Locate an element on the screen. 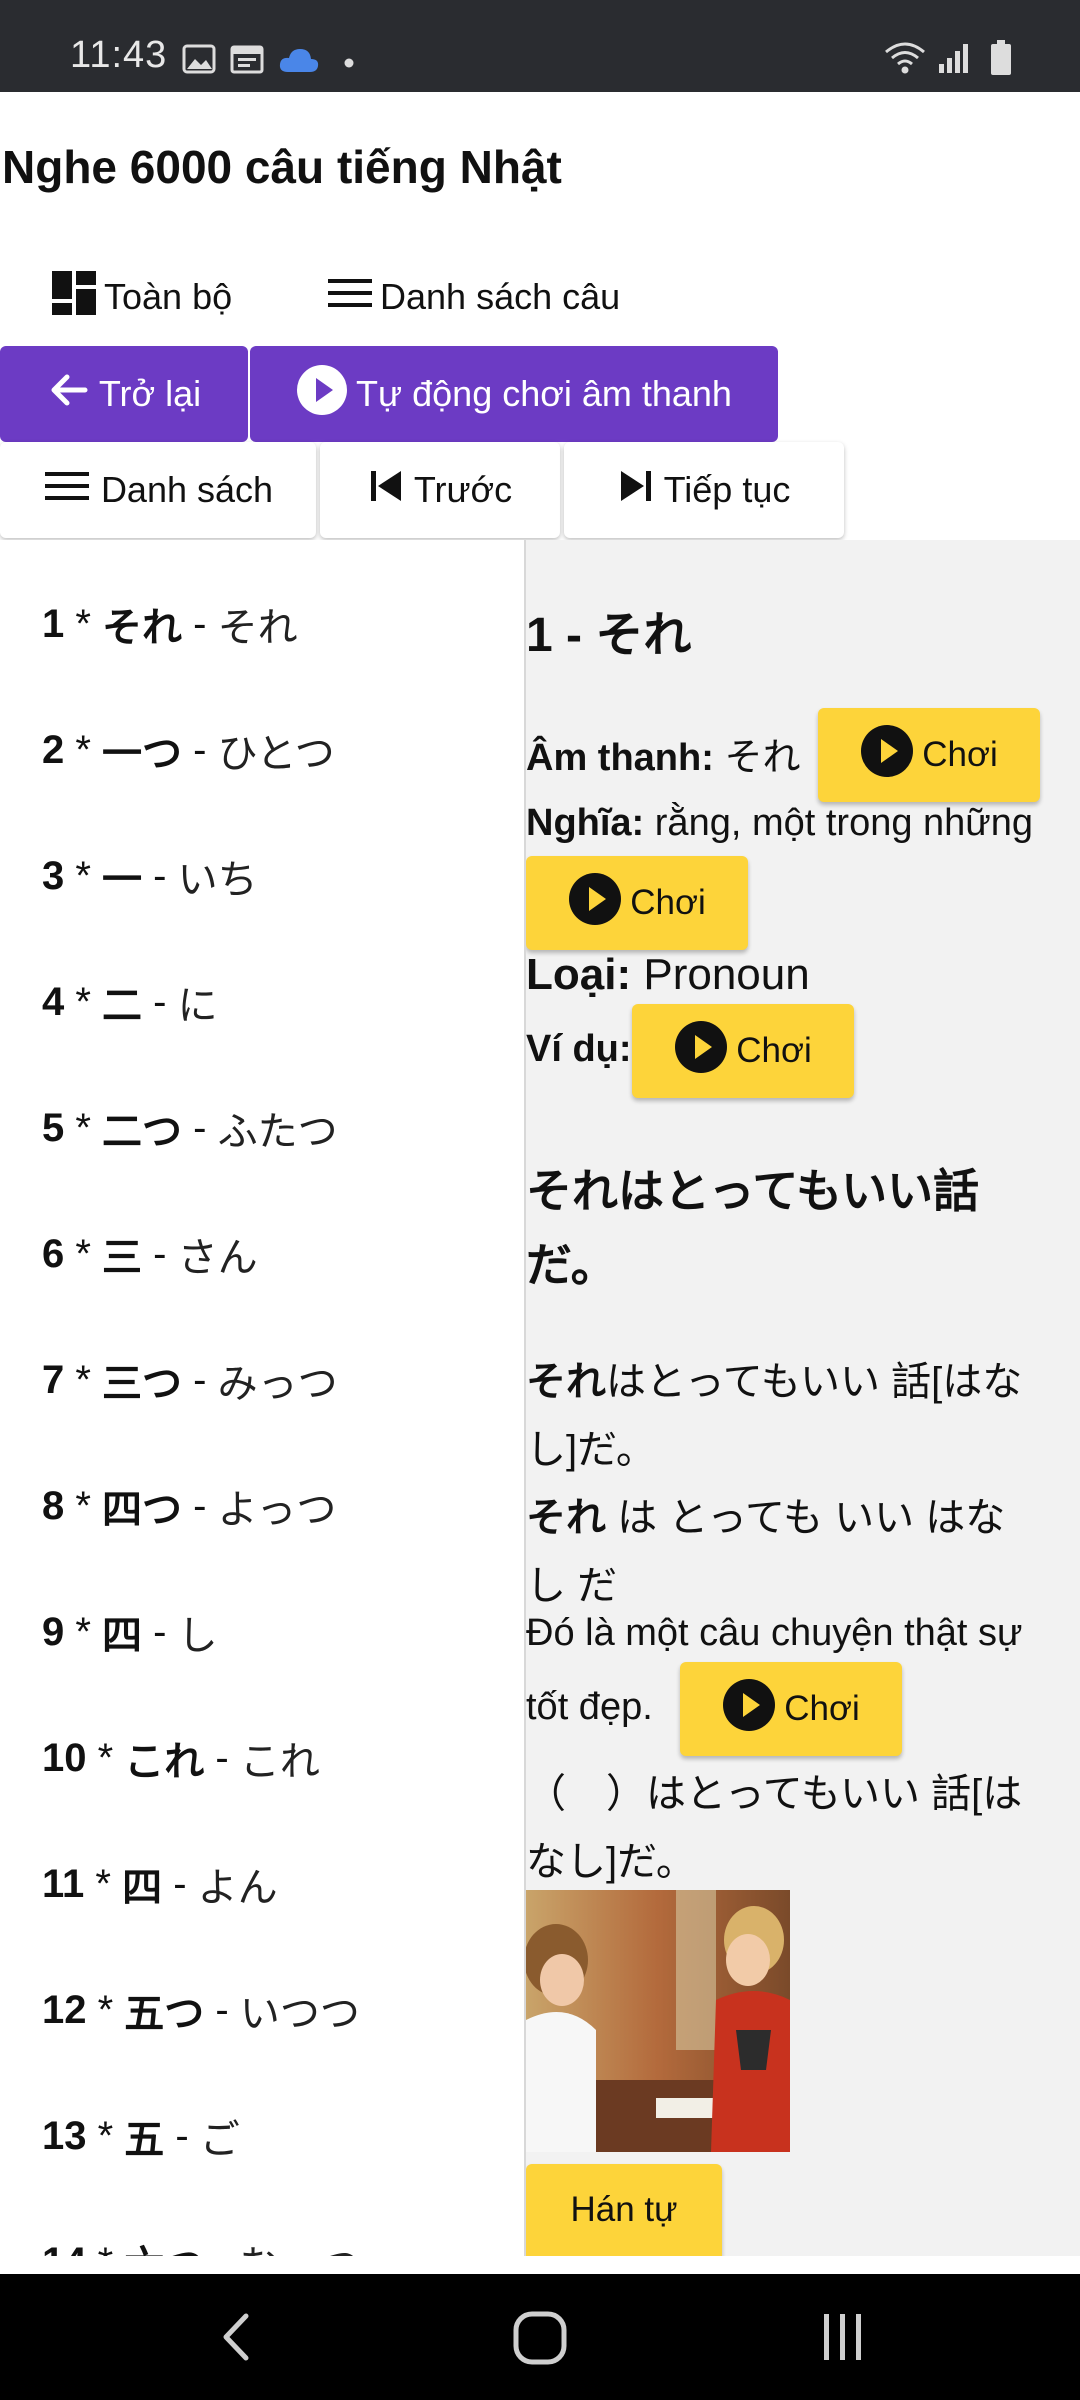  cloud-icon is located at coordinates (299, 62).